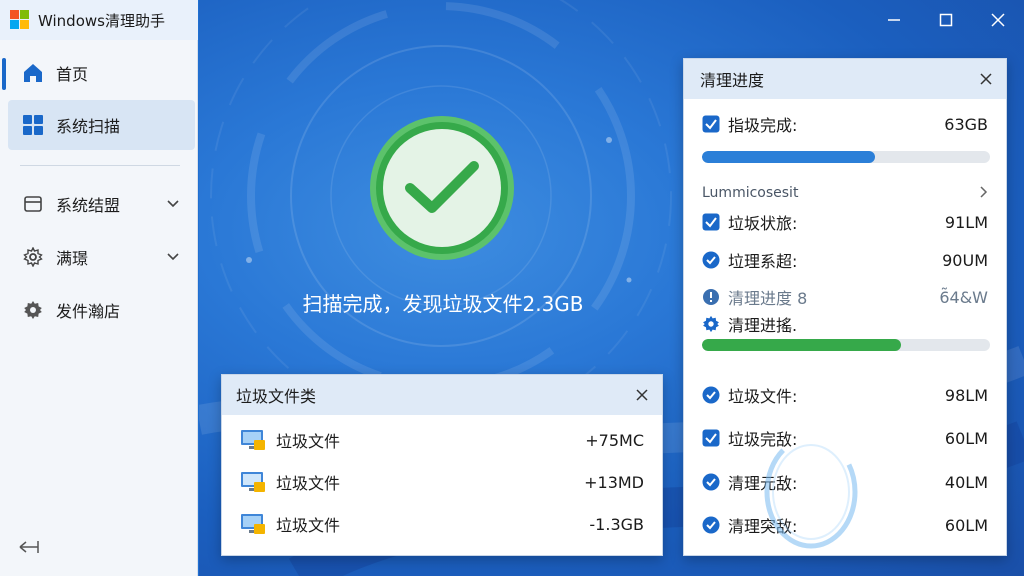 Image resolution: width=1024 pixels, height=576 pixels. I want to click on progress-row-value: 6̃4&W, so click(963, 297).